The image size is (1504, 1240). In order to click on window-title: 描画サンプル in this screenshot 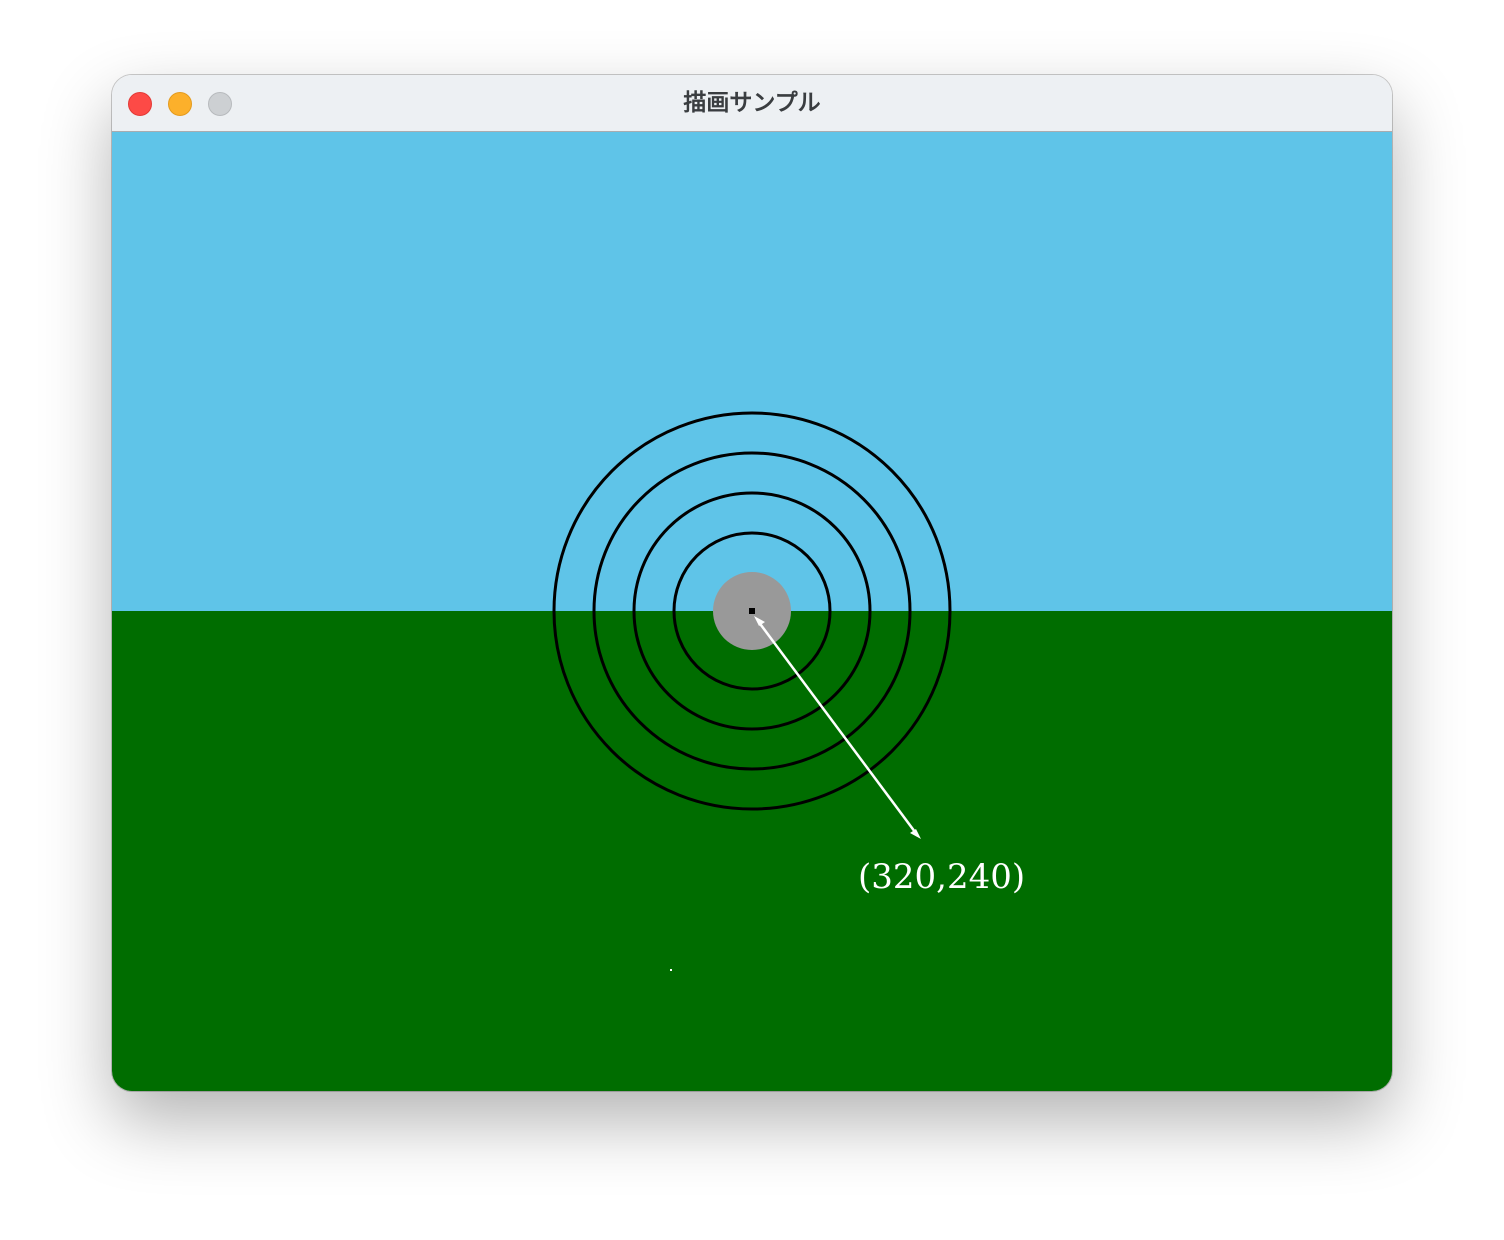, I will do `click(752, 103)`.